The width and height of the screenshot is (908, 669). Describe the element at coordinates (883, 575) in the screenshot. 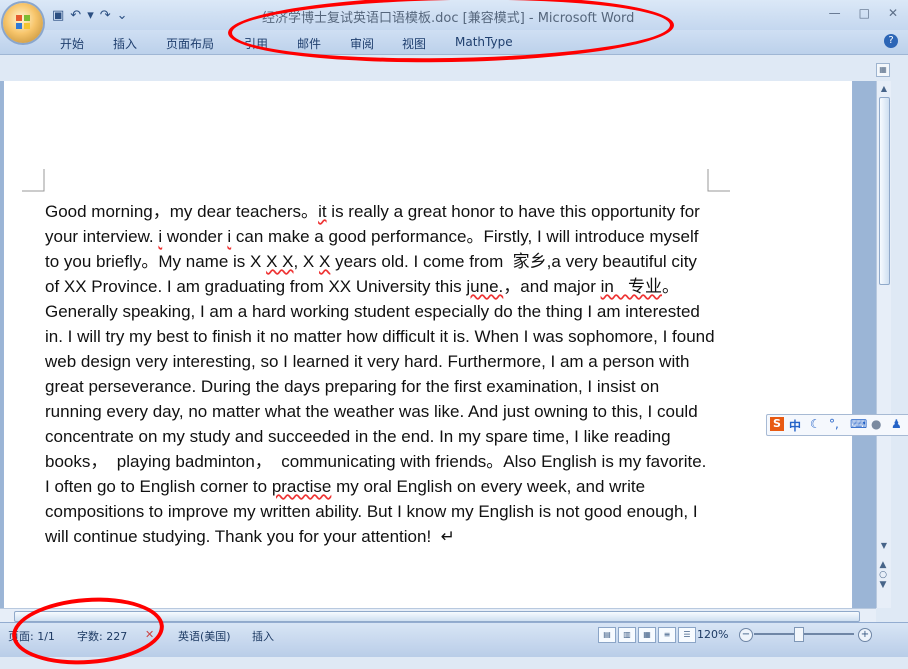

I see `browse-object-icon: ○` at that location.